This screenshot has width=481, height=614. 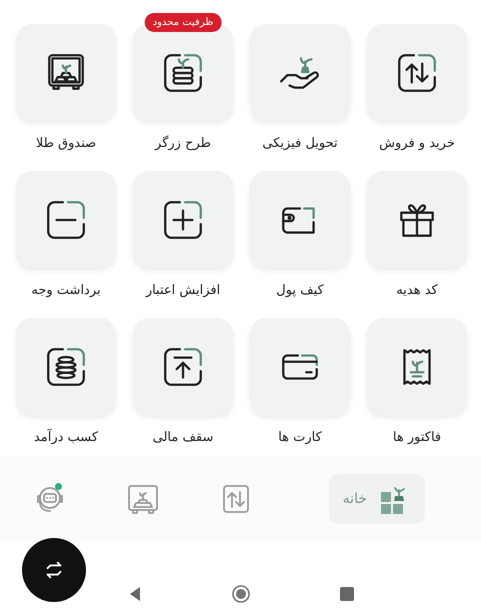 What do you see at coordinates (183, 22) in the screenshot?
I see `limited-badge: ظرفیت محدود` at bounding box center [183, 22].